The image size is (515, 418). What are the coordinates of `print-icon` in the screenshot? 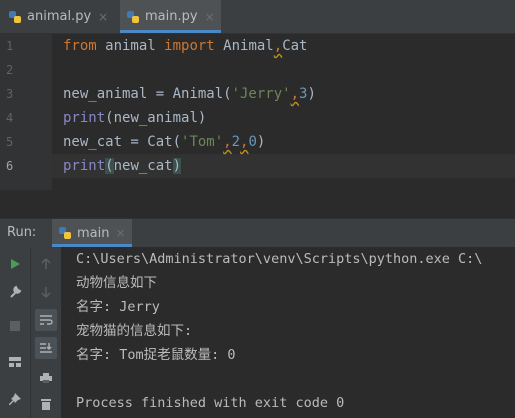 It's located at (46, 378).